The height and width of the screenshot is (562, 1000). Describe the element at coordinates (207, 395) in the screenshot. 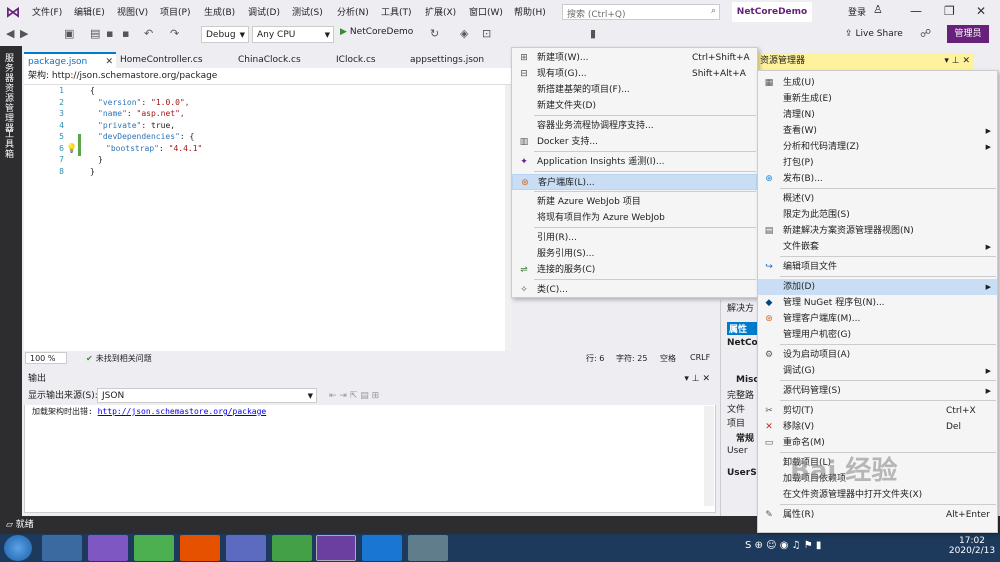

I see `output-source-select: JSON ▼` at that location.